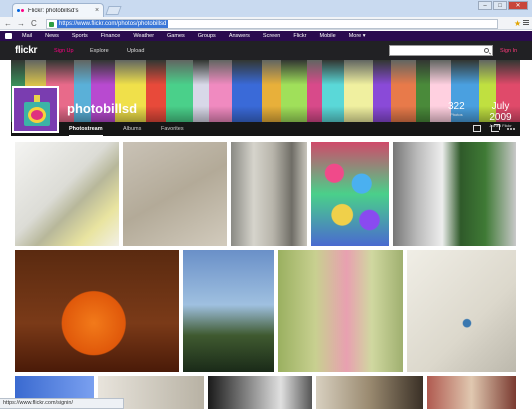  I want to click on photo-tile-stacked-chairs, so click(340, 311).